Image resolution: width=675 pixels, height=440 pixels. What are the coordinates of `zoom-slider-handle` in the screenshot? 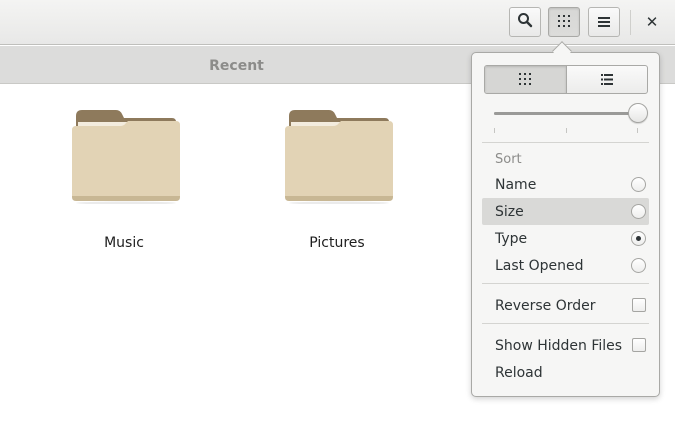 It's located at (638, 113).